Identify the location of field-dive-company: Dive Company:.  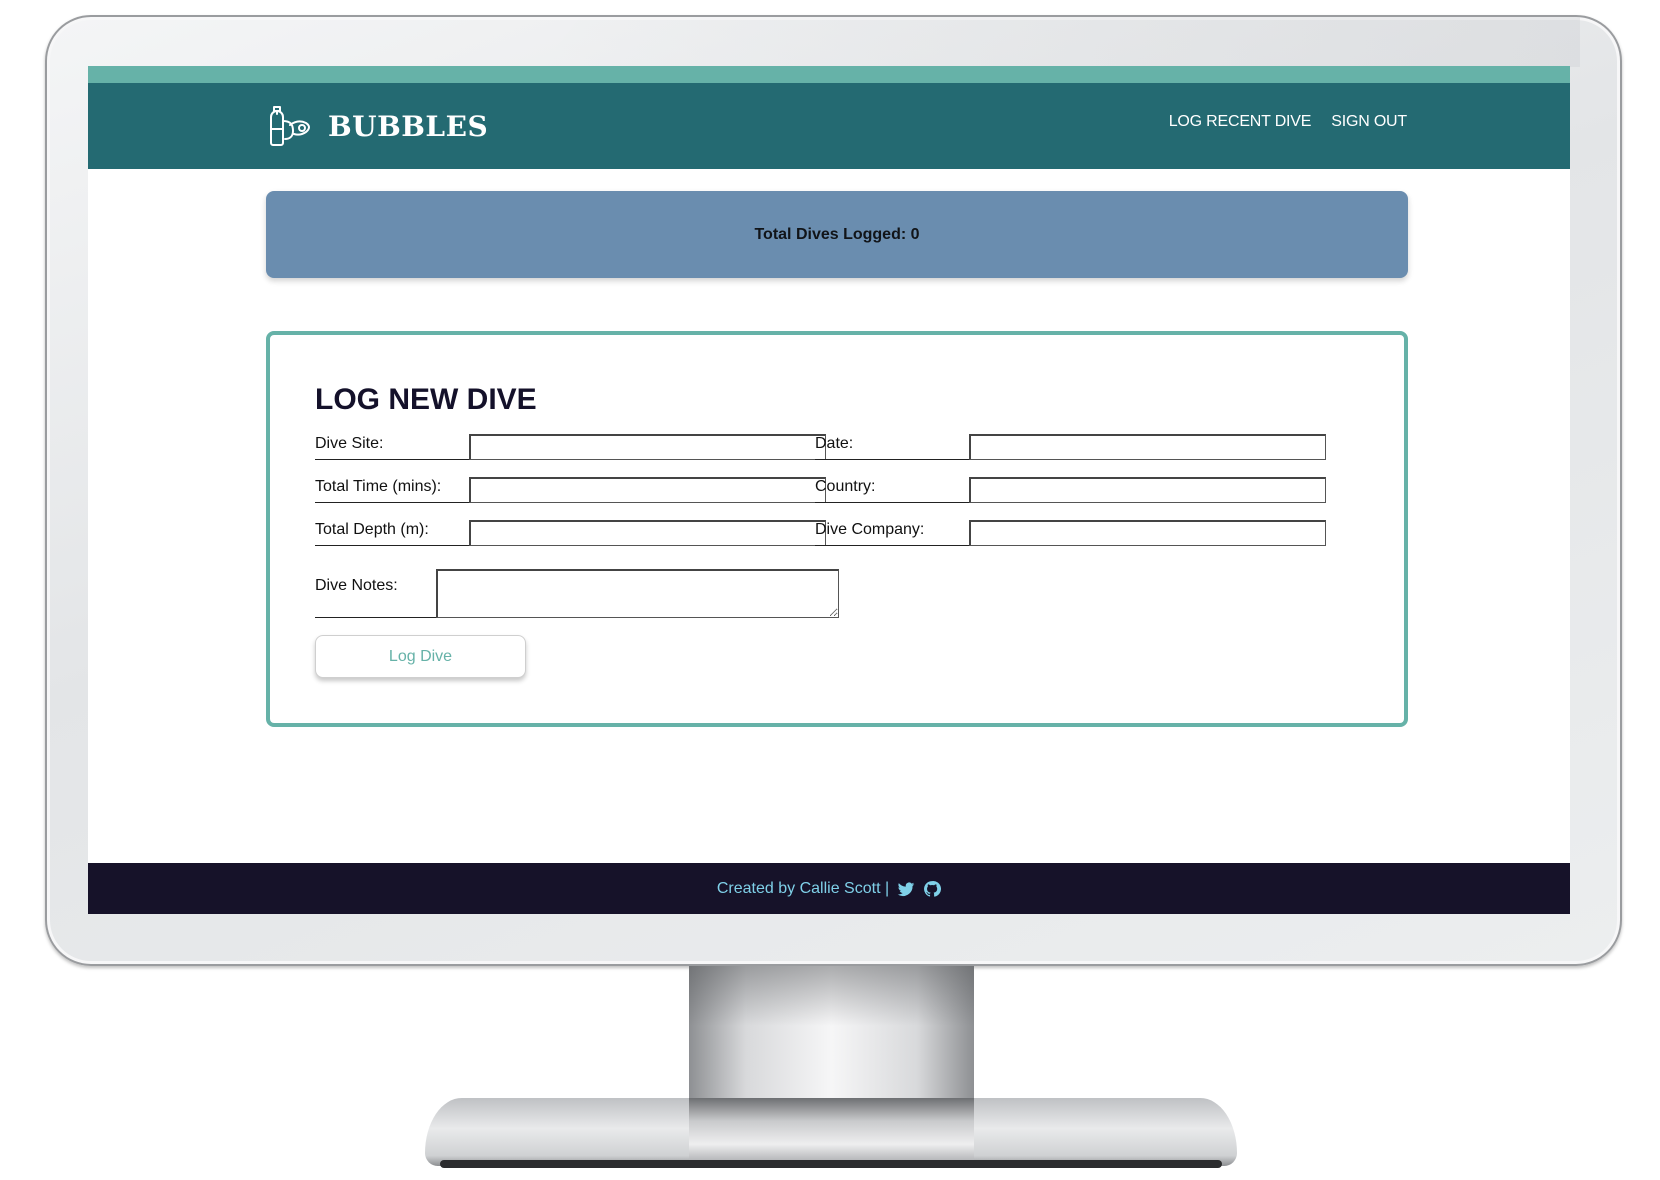
(1070, 533).